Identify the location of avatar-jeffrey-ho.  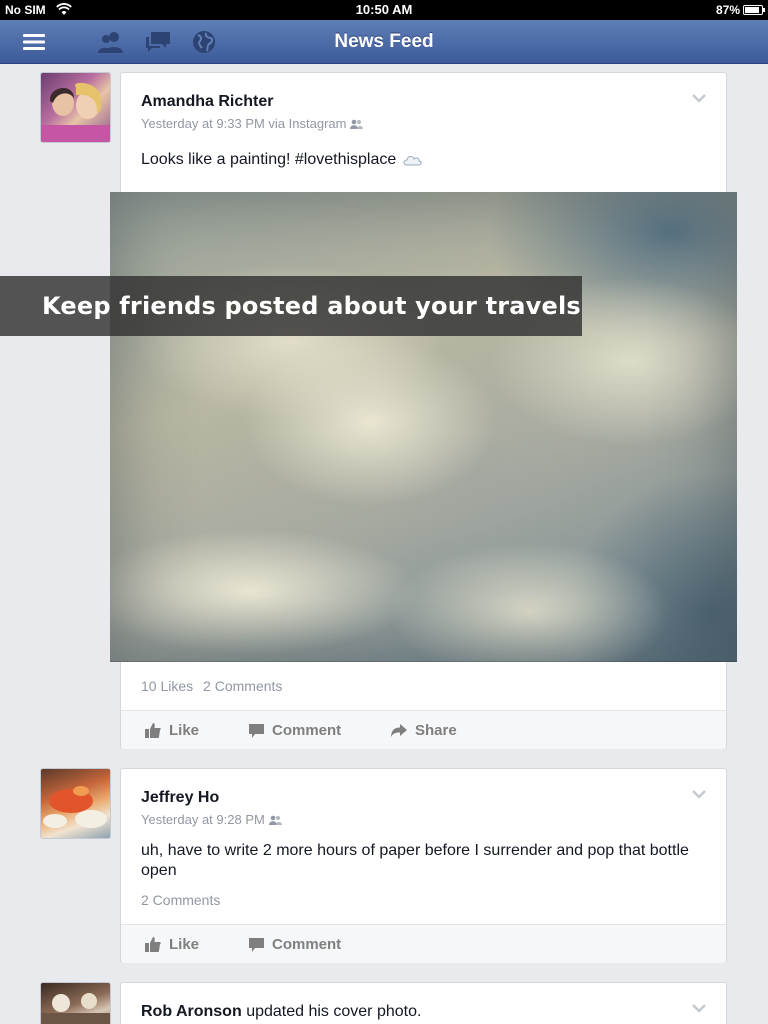
(75, 803).